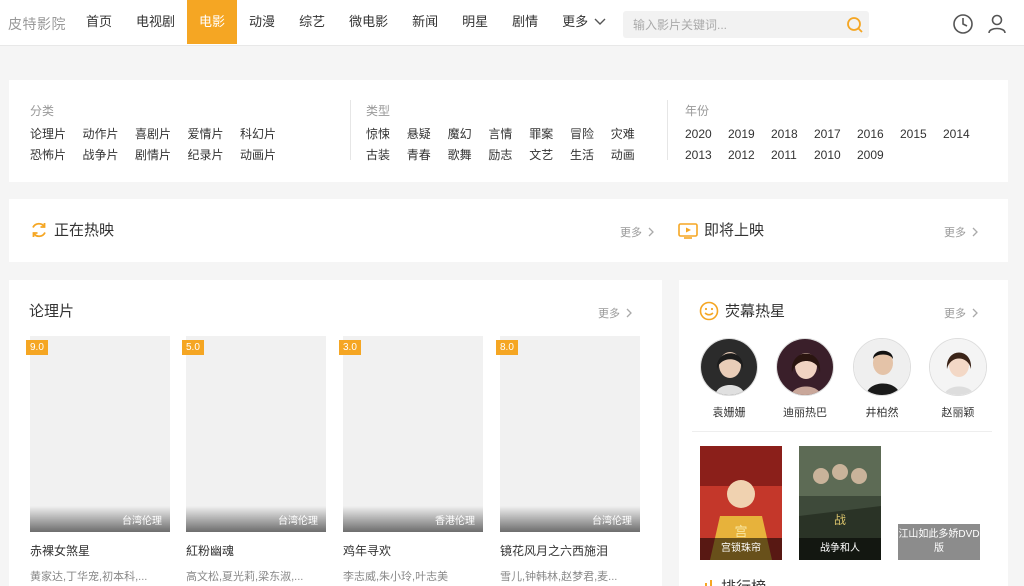  Describe the element at coordinates (212, 22) in the screenshot. I see `nav-movie: 电影` at that location.